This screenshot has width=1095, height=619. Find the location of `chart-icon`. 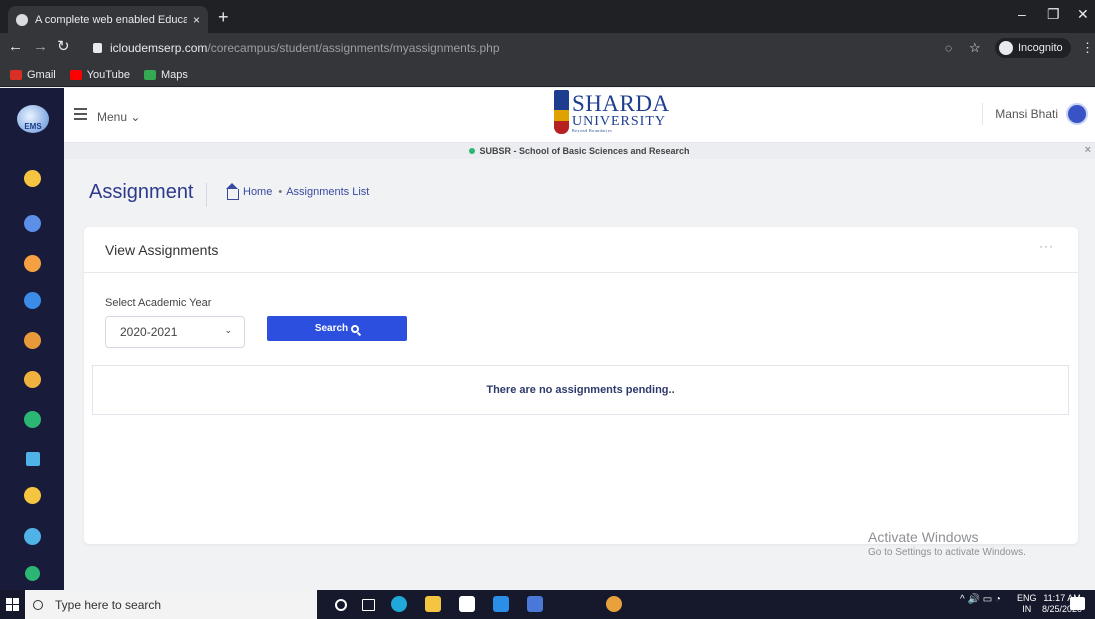

chart-icon is located at coordinates (33, 459).